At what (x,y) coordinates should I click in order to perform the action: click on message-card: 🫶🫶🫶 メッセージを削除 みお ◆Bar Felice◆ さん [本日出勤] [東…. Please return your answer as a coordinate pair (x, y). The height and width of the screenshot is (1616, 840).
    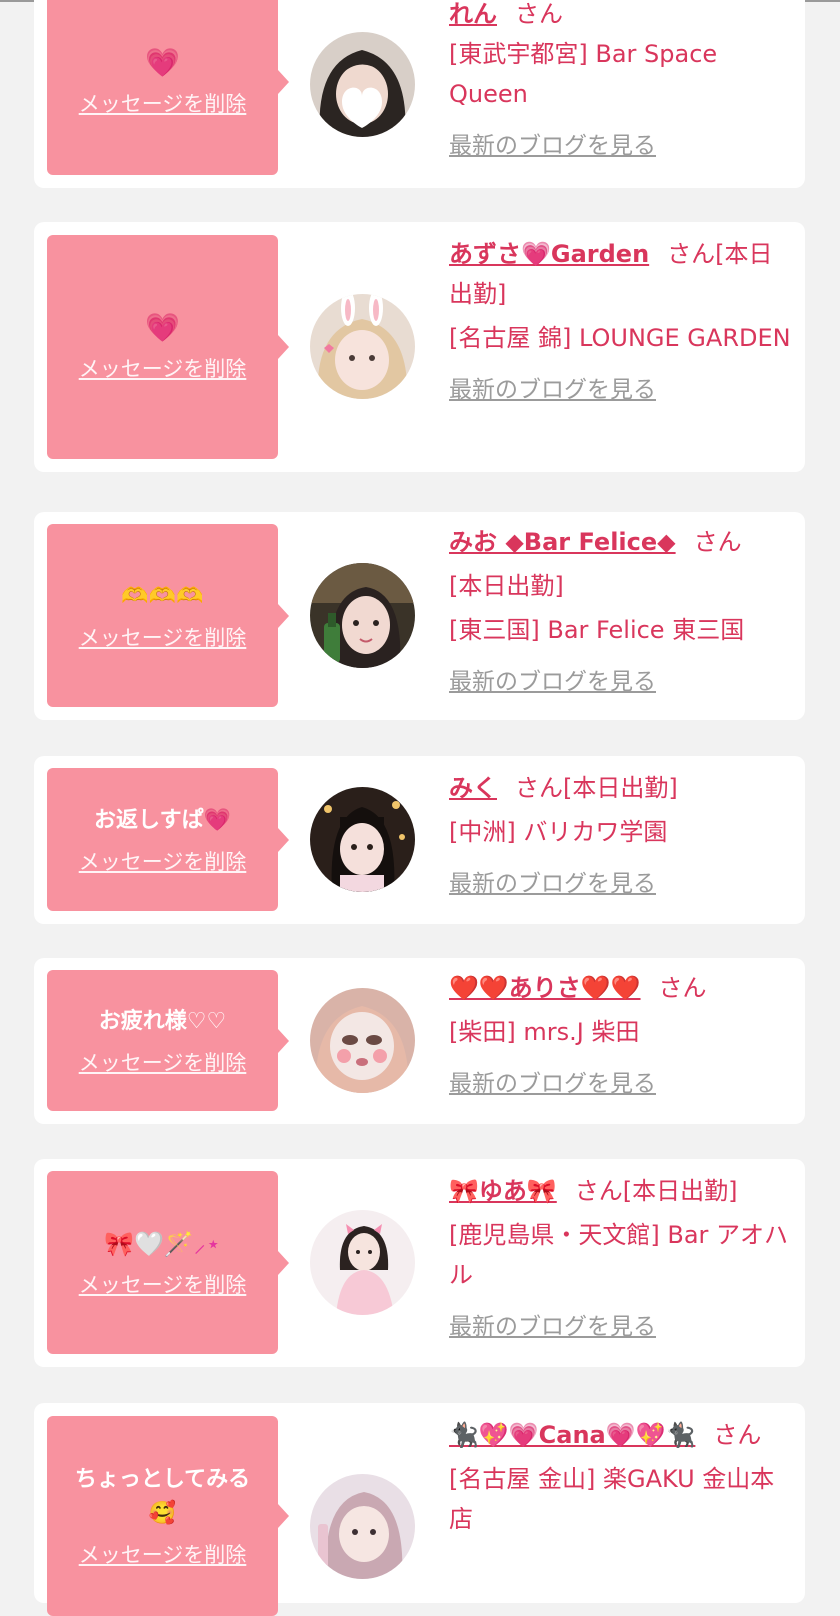
    Looking at the image, I should click on (419, 616).